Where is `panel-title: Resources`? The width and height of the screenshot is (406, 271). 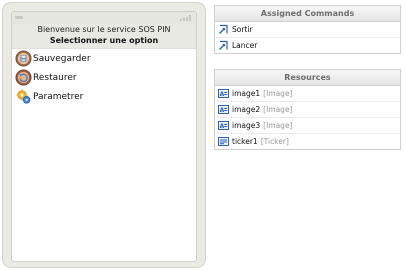 panel-title: Resources is located at coordinates (307, 78).